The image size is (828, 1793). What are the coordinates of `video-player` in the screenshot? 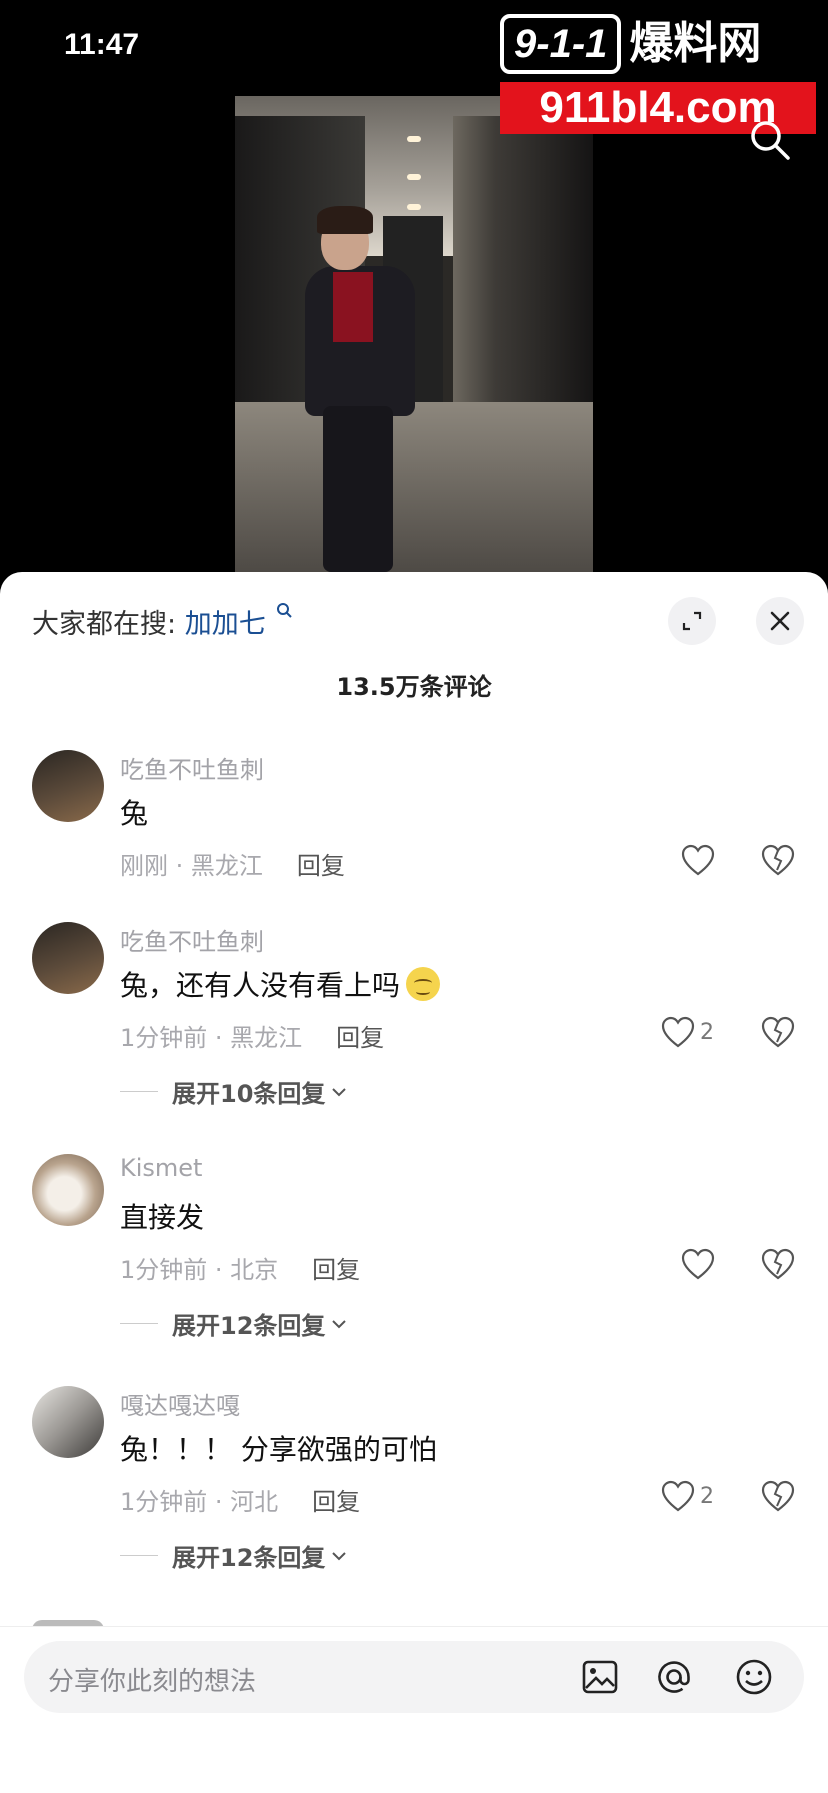 It's located at (414, 334).